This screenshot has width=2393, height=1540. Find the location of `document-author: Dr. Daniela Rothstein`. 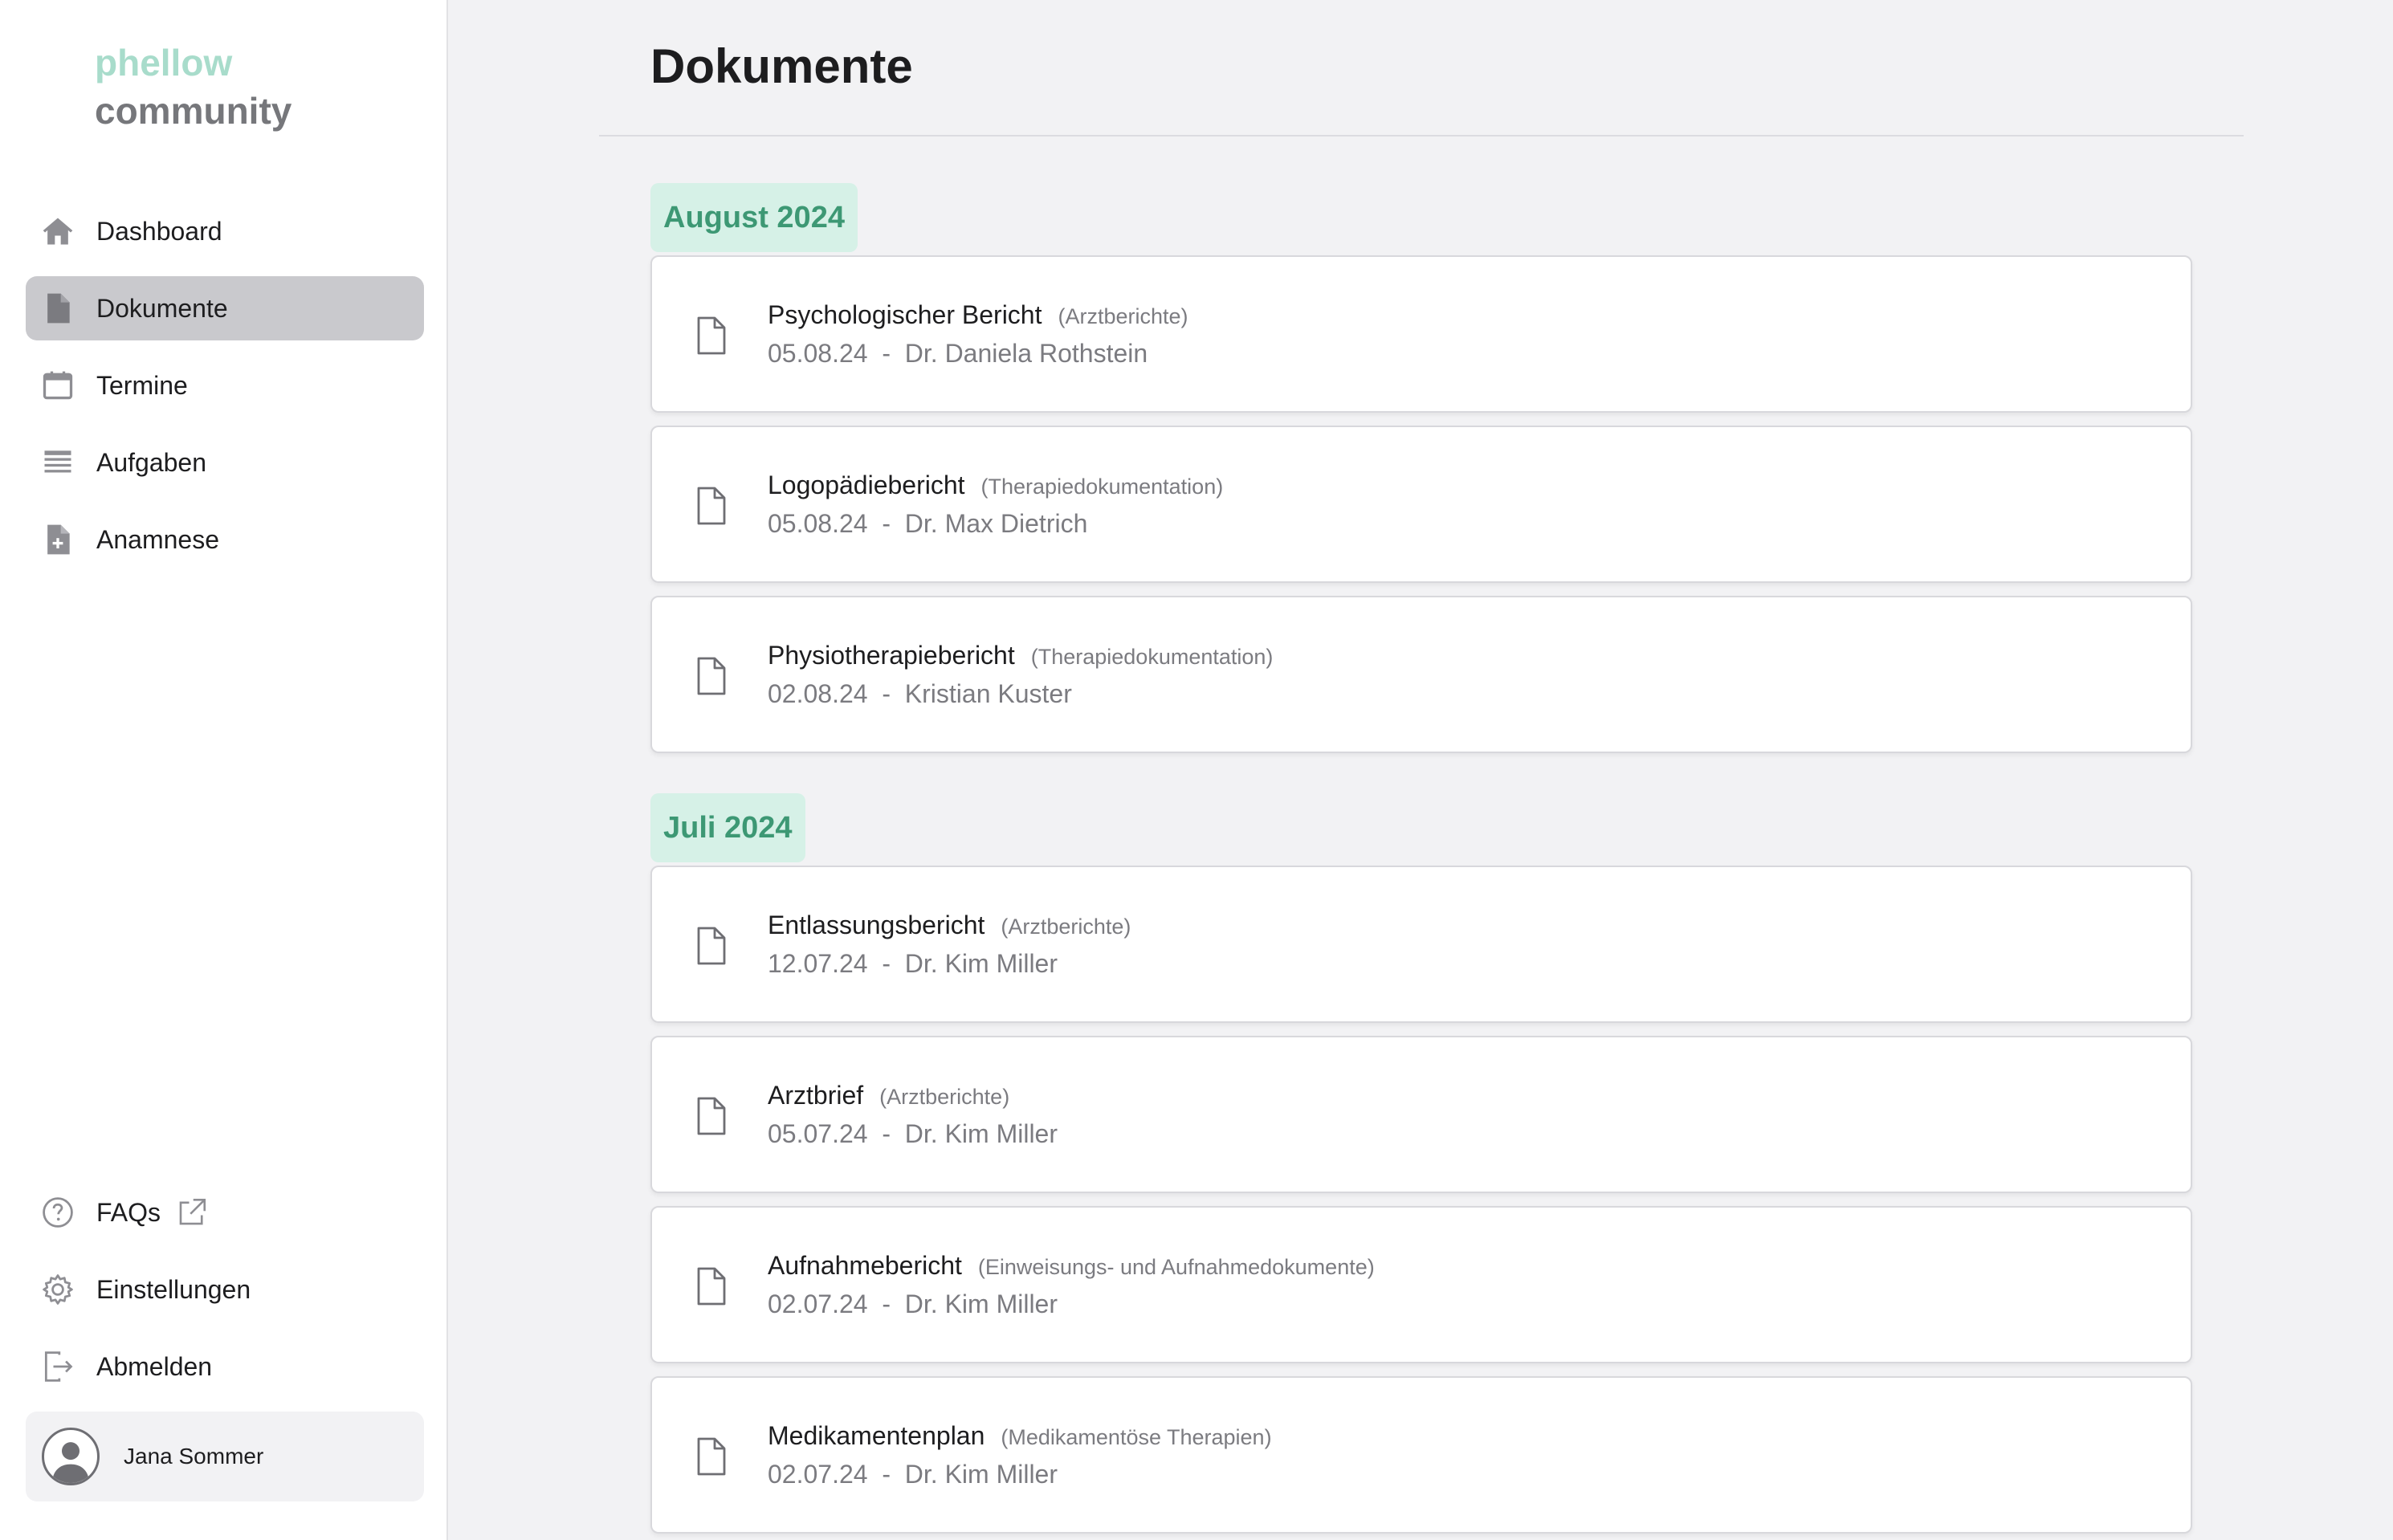

document-author: Dr. Daniela Rothstein is located at coordinates (1026, 353).